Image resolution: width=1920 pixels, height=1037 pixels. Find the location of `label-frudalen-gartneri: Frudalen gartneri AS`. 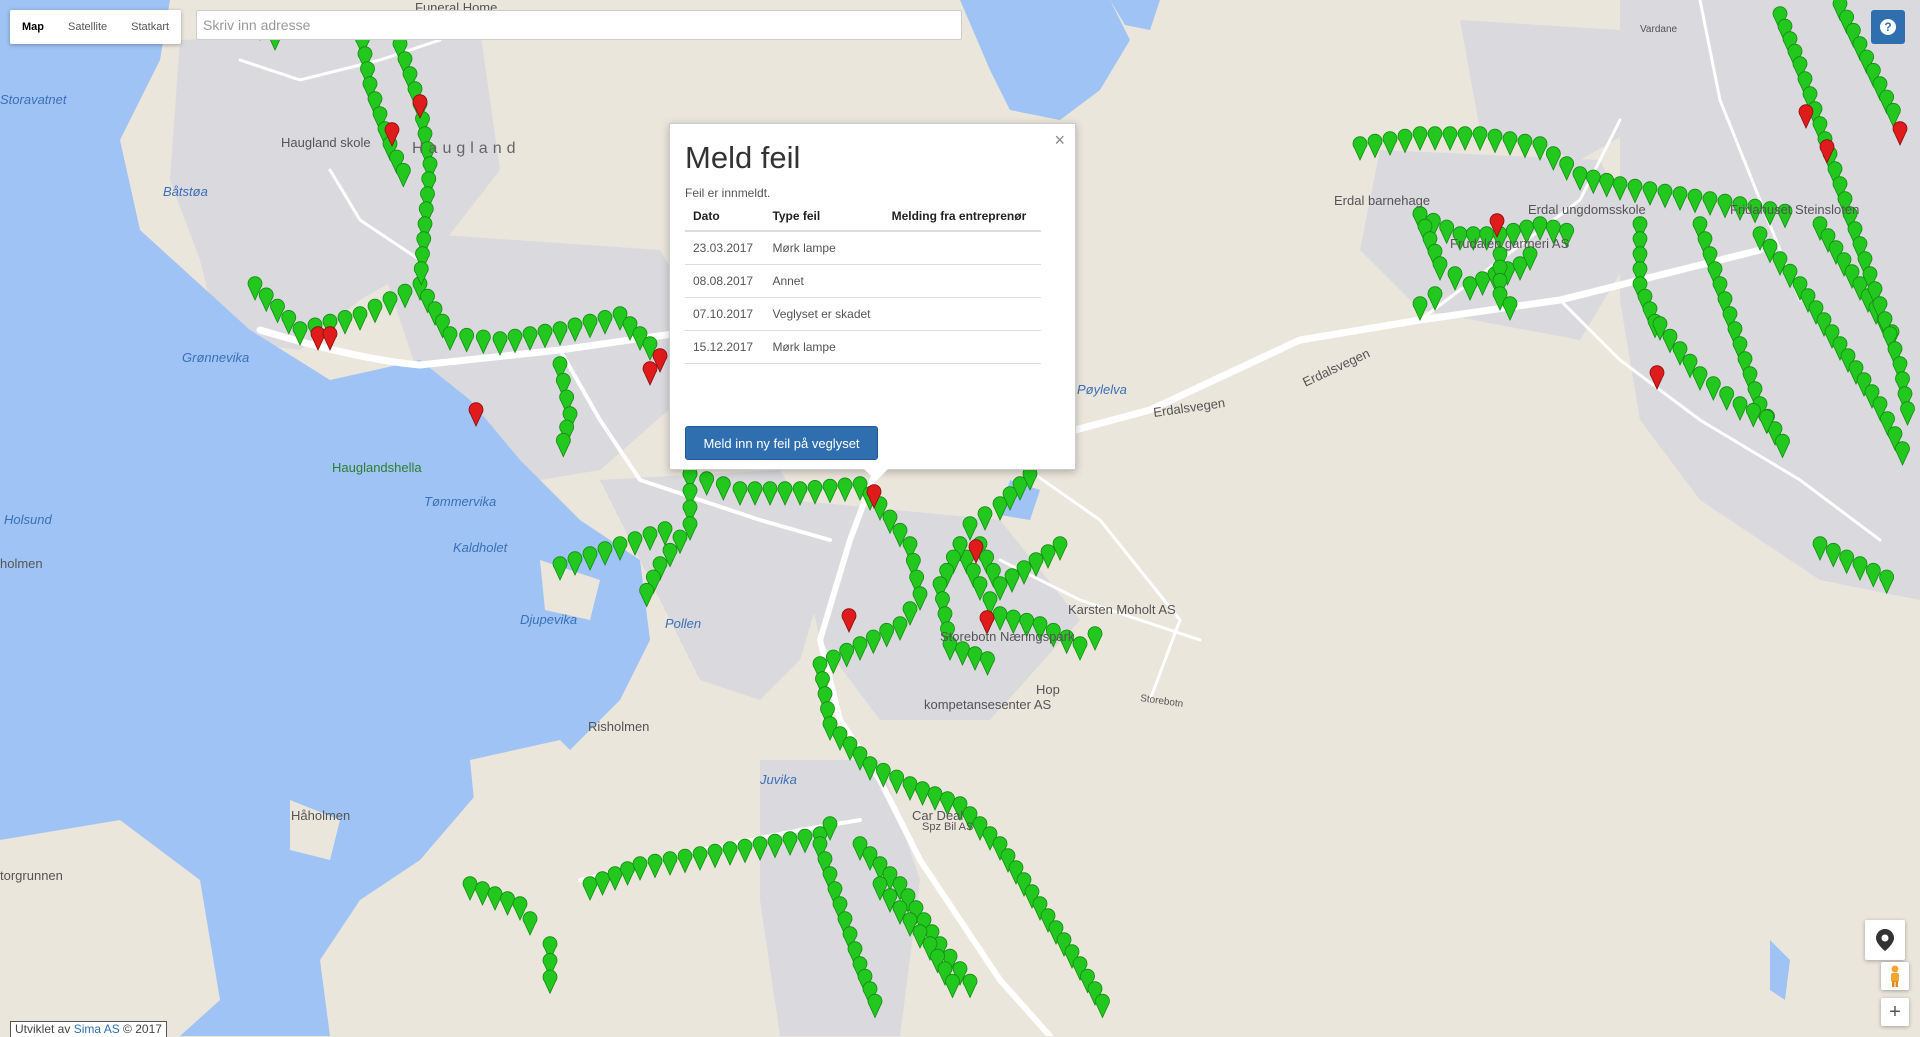

label-frudalen-gartneri: Frudalen gartneri AS is located at coordinates (1510, 243).